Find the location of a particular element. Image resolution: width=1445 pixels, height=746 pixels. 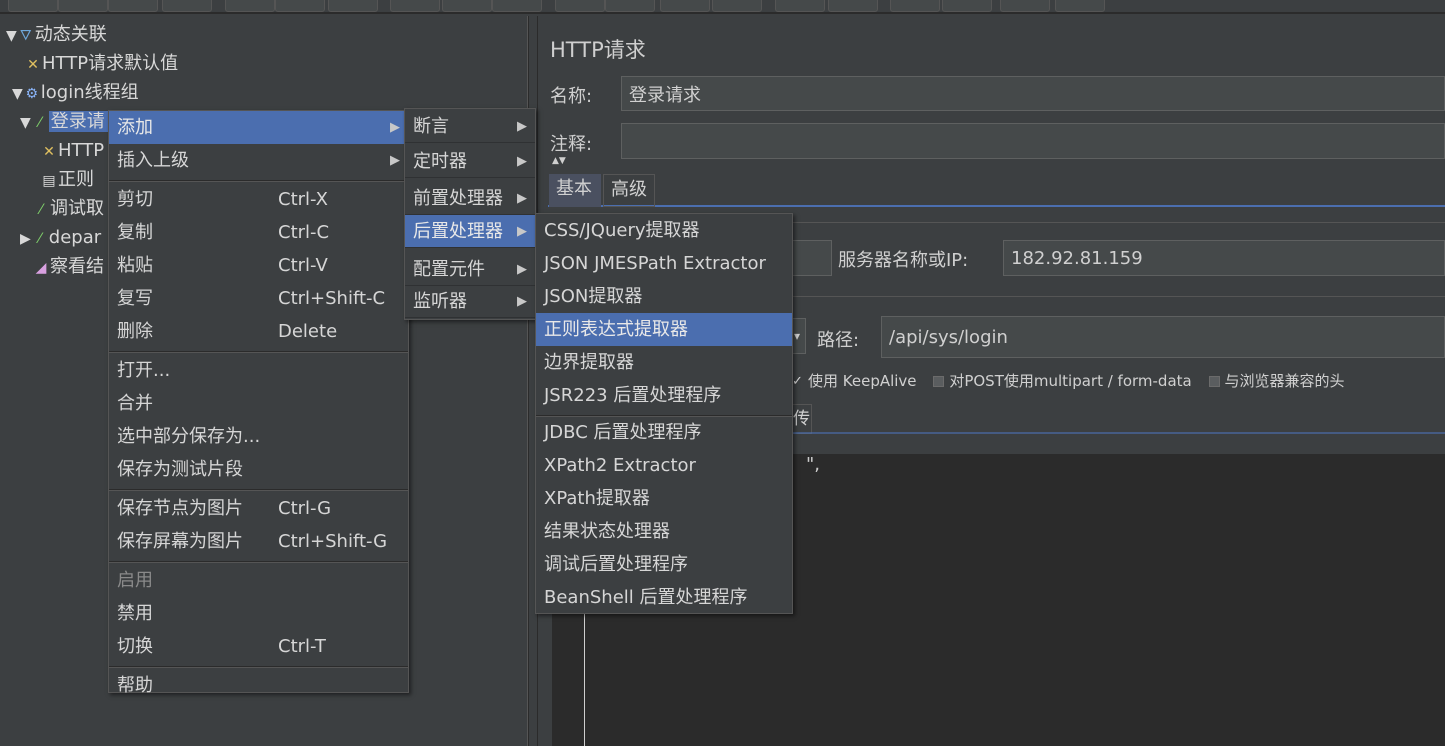

flask-icon: 🜄 is located at coordinates (25, 36).